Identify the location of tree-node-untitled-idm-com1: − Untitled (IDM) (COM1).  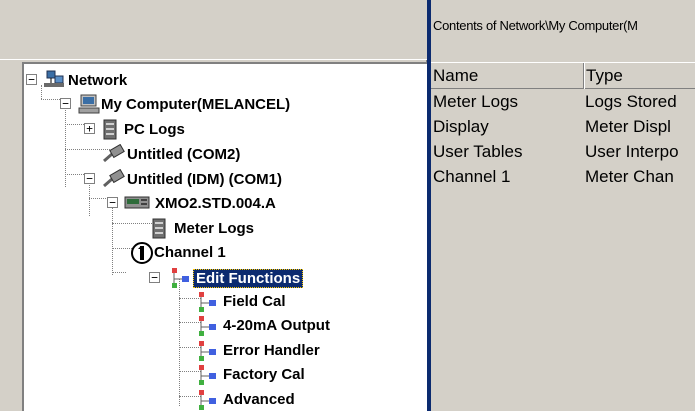
(184, 179).